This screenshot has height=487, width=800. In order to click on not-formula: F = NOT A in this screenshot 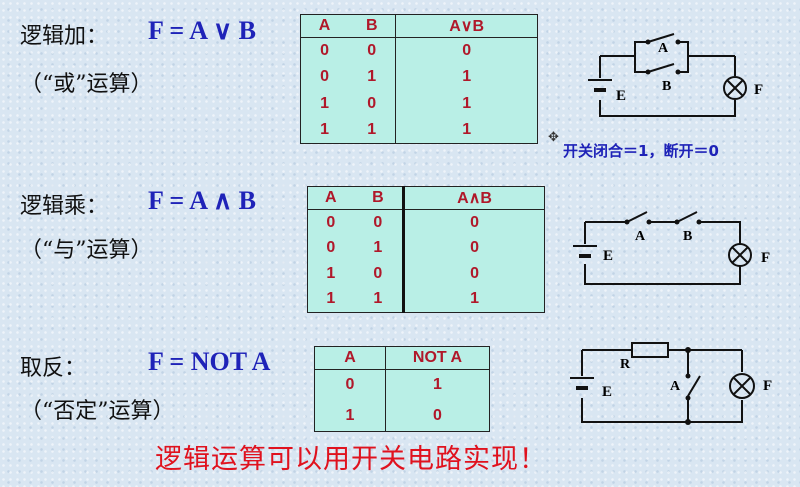, I will do `click(209, 361)`.